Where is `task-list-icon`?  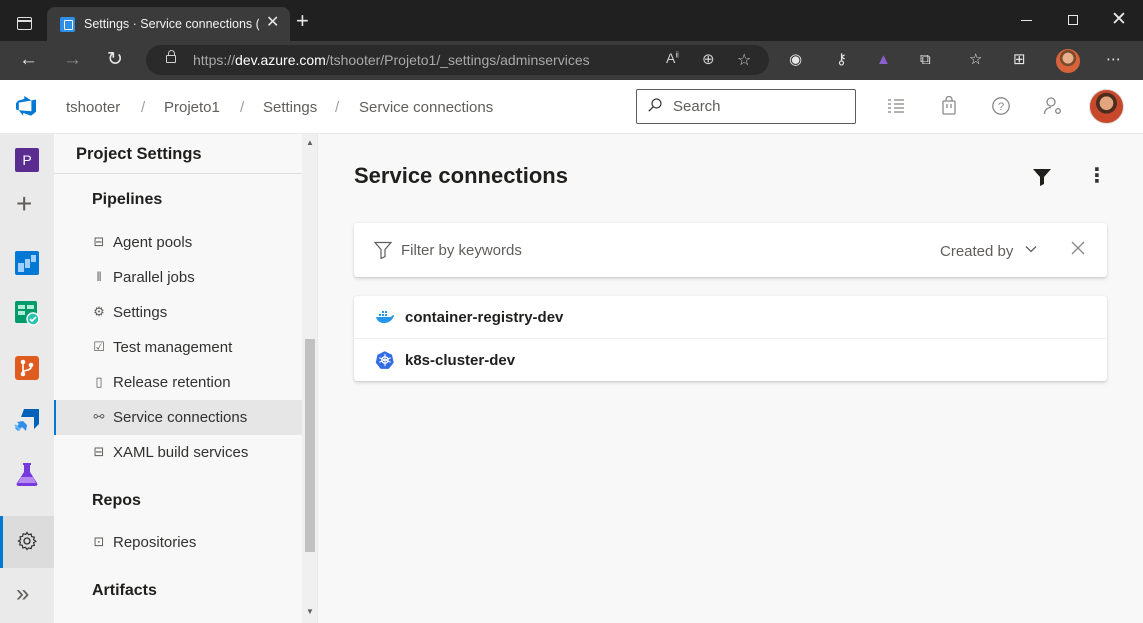 task-list-icon is located at coordinates (896, 106).